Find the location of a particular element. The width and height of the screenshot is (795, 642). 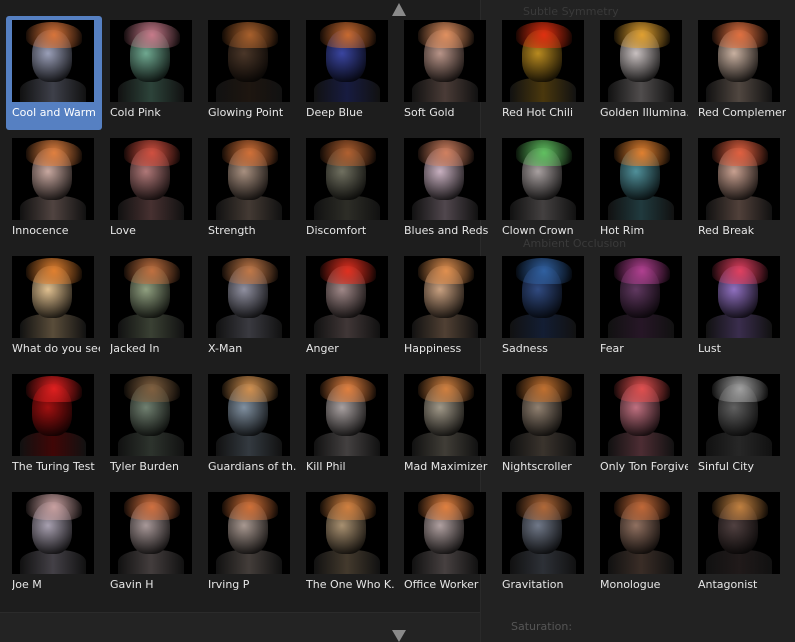

preset-label: What do you see is located at coordinates (56, 348).